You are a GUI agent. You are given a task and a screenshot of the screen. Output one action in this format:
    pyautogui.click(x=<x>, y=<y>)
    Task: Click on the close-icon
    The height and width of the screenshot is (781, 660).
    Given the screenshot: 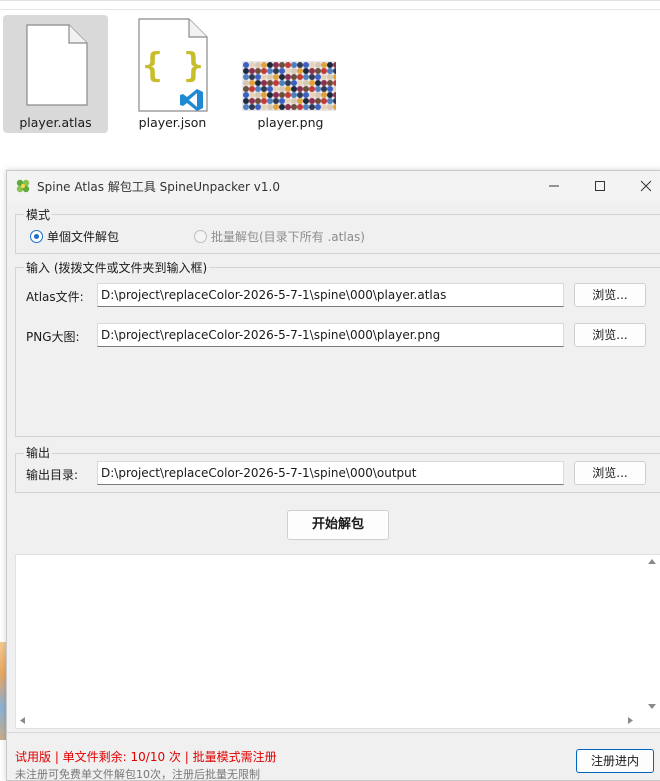 What is the action you would take?
    pyautogui.click(x=646, y=186)
    